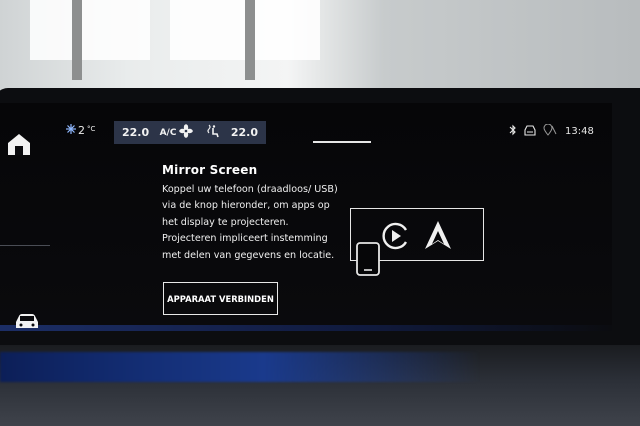 This screenshot has height=426, width=640. Describe the element at coordinates (220, 298) in the screenshot. I see `connect-device-button: APPARAAT VERBINDEN` at that location.